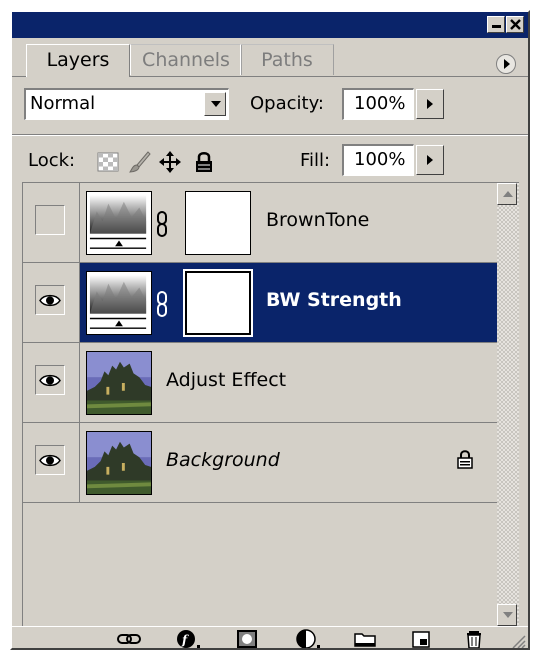  What do you see at coordinates (188, 639) in the screenshot?
I see `layer-style-icon: f` at bounding box center [188, 639].